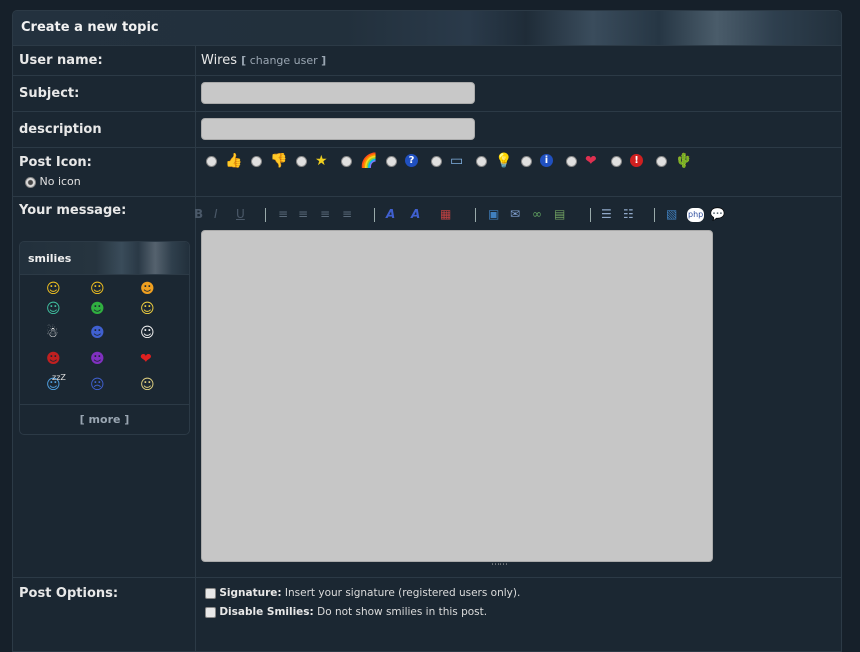 This screenshot has height=652, width=860. I want to click on sad-icon: ☹, so click(97, 385).